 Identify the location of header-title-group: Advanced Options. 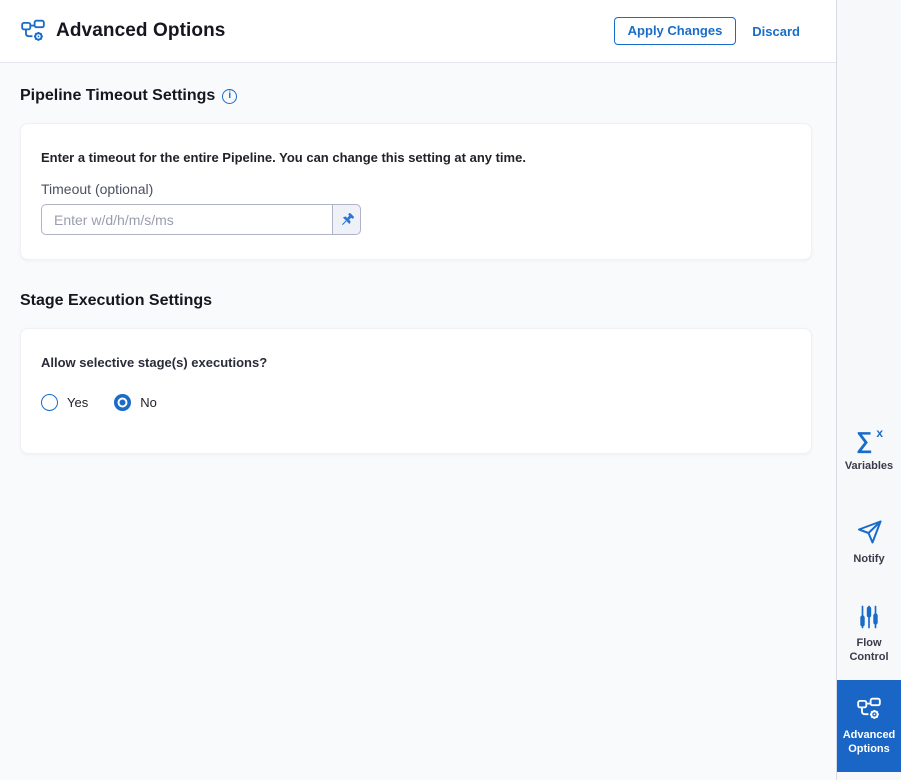
(122, 31).